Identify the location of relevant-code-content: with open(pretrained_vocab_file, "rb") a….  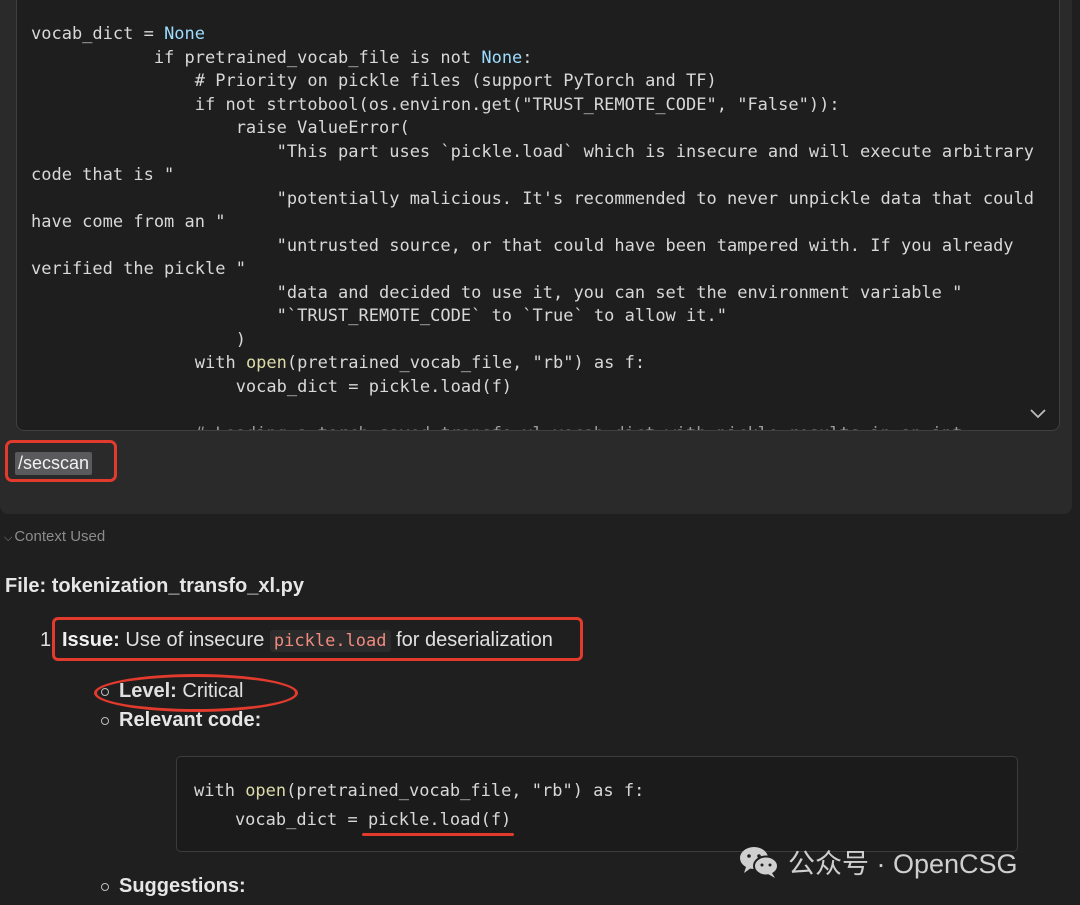
(419, 805).